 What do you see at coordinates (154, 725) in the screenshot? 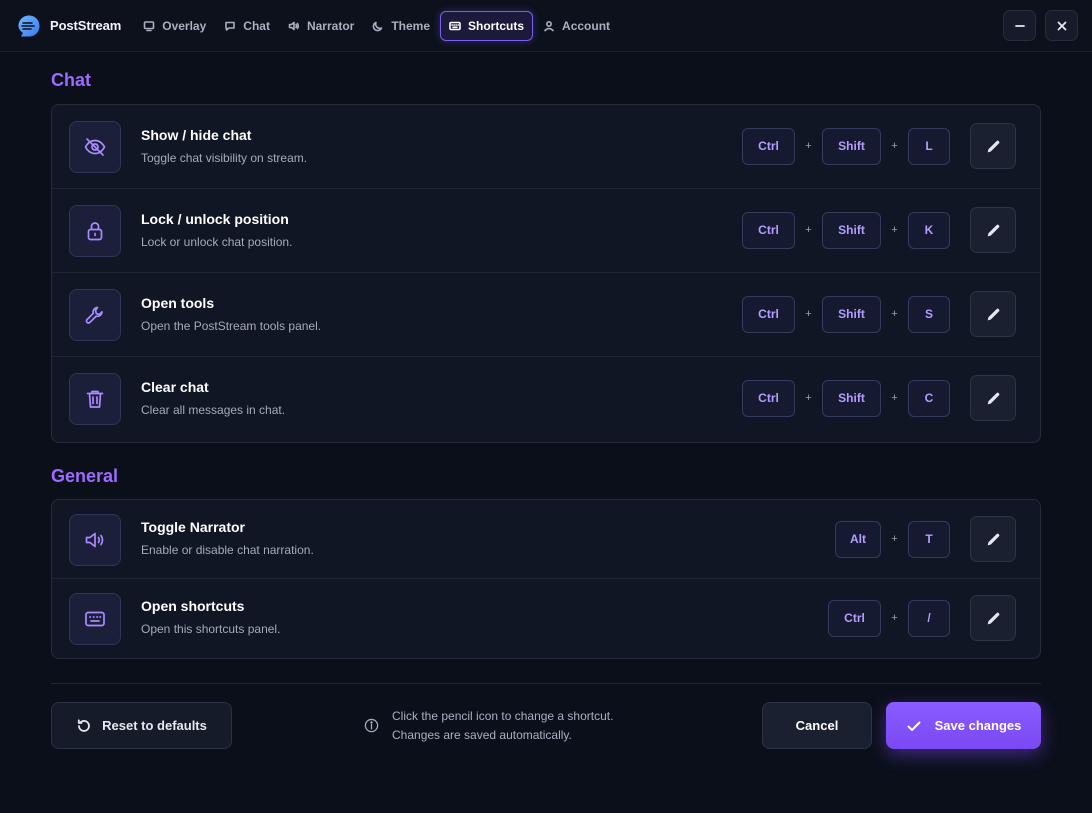
I see `reset-label: Reset to defaults` at bounding box center [154, 725].